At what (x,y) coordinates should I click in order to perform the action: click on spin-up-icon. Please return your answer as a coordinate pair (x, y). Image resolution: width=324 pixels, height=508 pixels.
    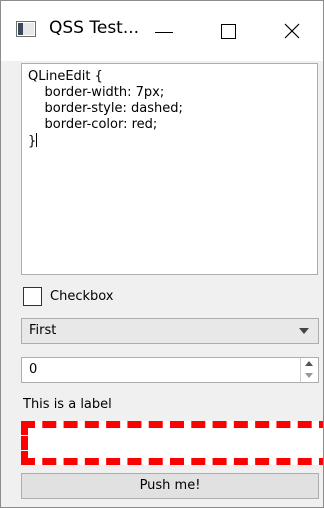
    Looking at the image, I should click on (309, 364).